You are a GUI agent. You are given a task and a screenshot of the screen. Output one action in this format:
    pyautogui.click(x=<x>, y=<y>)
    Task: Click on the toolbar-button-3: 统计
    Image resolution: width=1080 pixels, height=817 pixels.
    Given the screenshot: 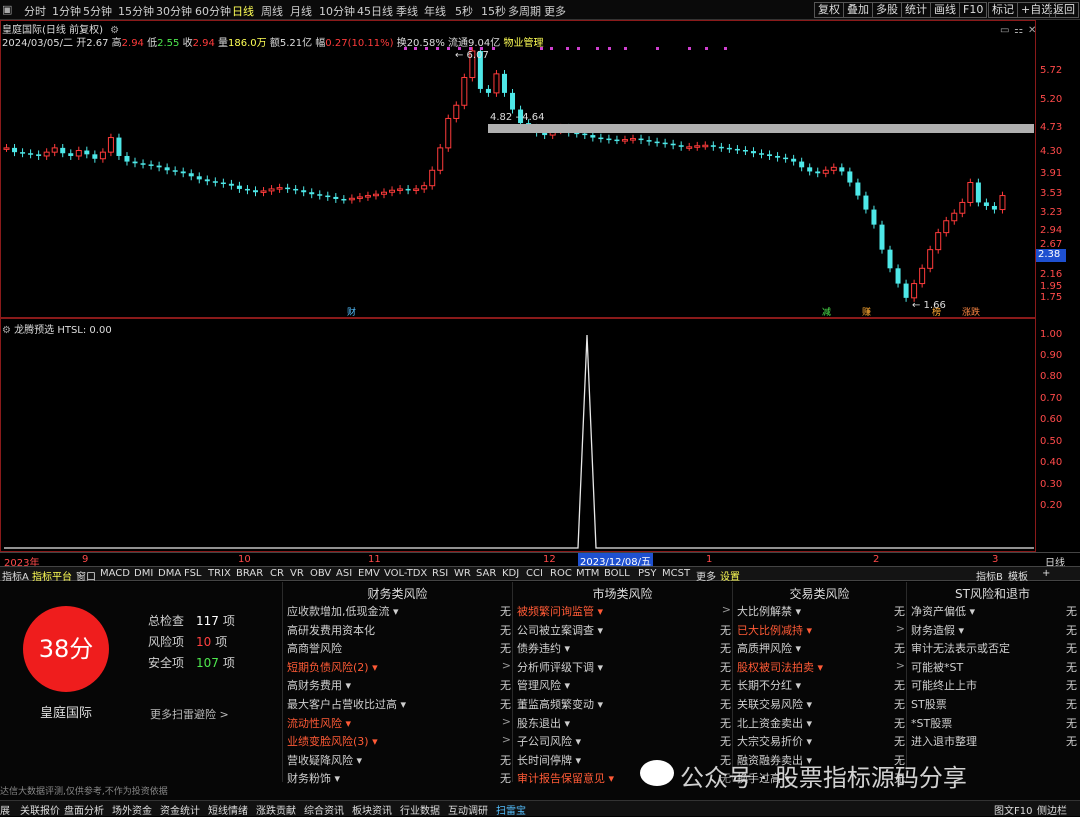 What is the action you would take?
    pyautogui.click(x=916, y=10)
    